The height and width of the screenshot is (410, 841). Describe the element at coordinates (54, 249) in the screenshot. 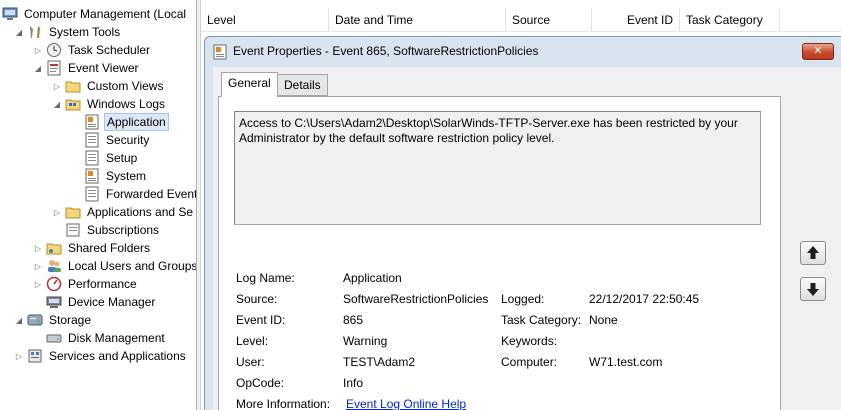

I see `shared-folder-icon` at that location.